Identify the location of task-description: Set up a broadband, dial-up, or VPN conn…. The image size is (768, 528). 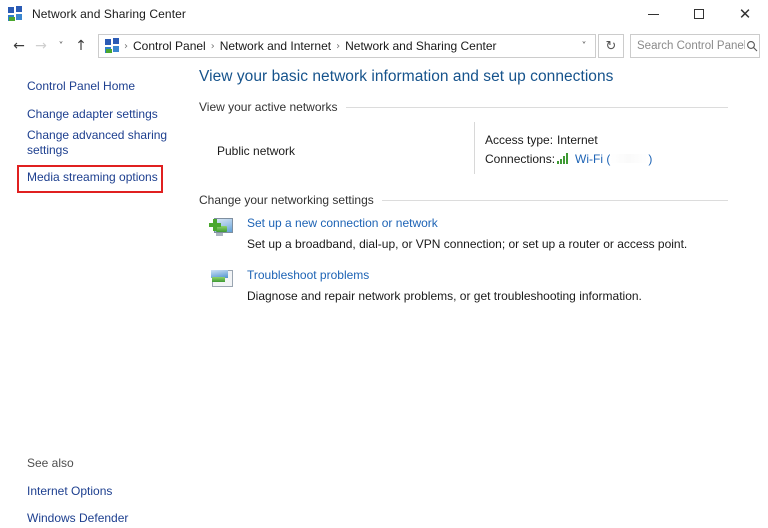
(467, 244).